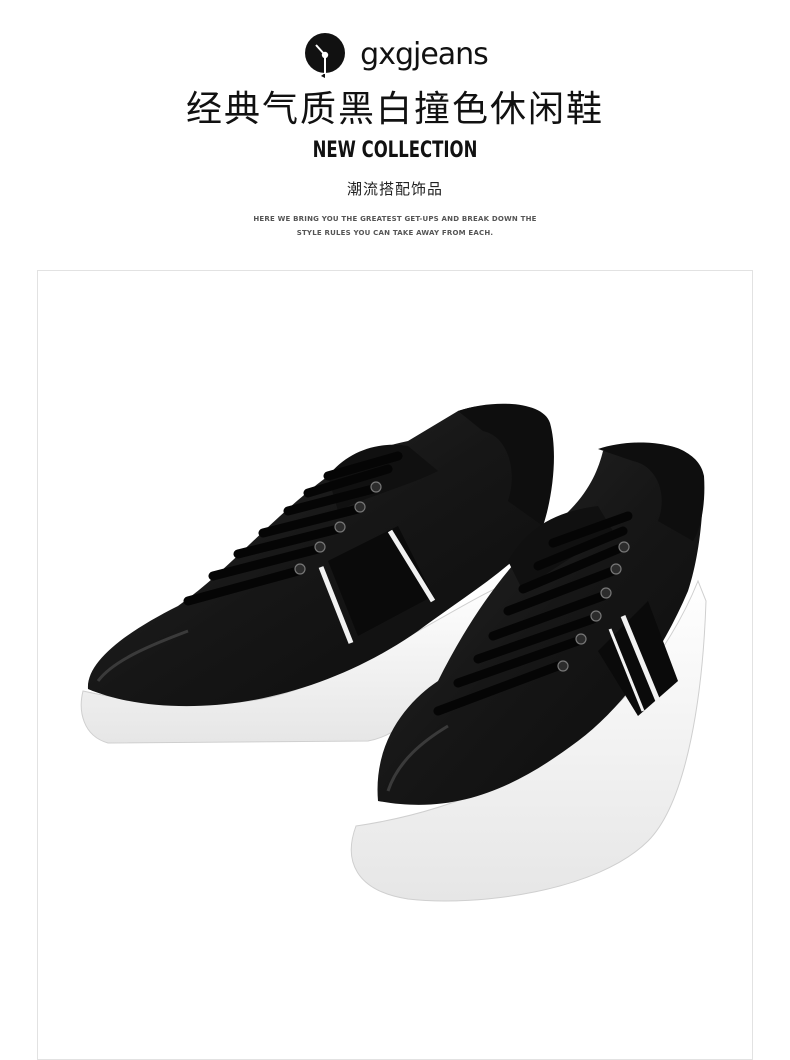  What do you see at coordinates (394, 189) in the screenshot?
I see `category-subtitle: 潮流搭配饰品` at bounding box center [394, 189].